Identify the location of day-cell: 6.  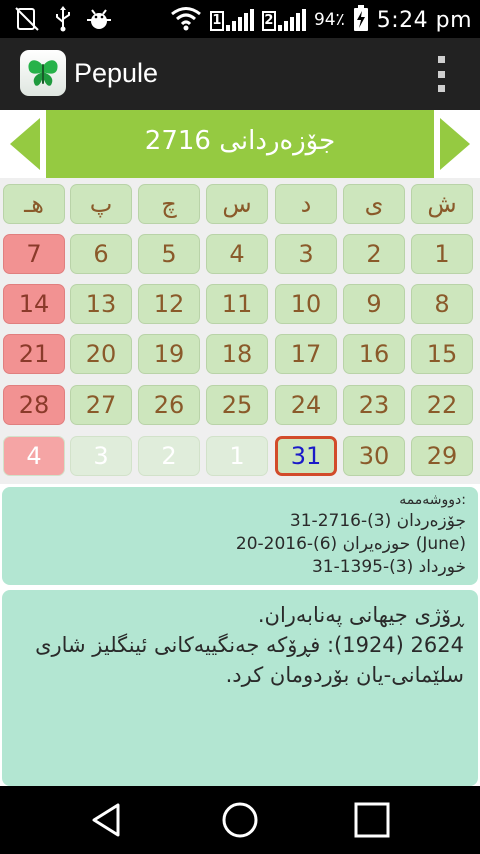
(101, 254).